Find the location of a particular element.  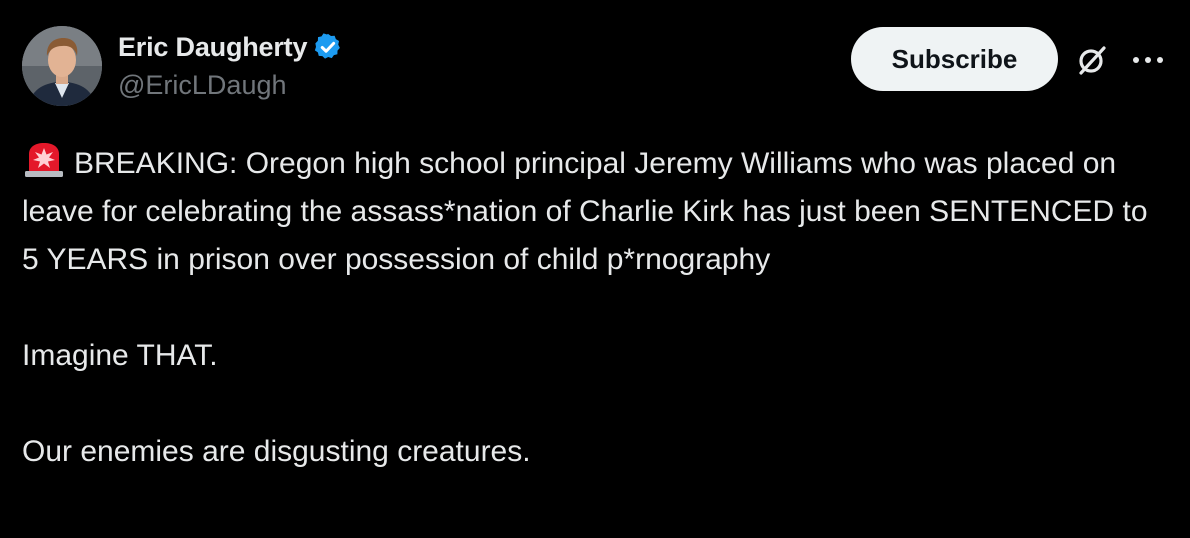

slashed-circle-icon is located at coordinates (1092, 60).